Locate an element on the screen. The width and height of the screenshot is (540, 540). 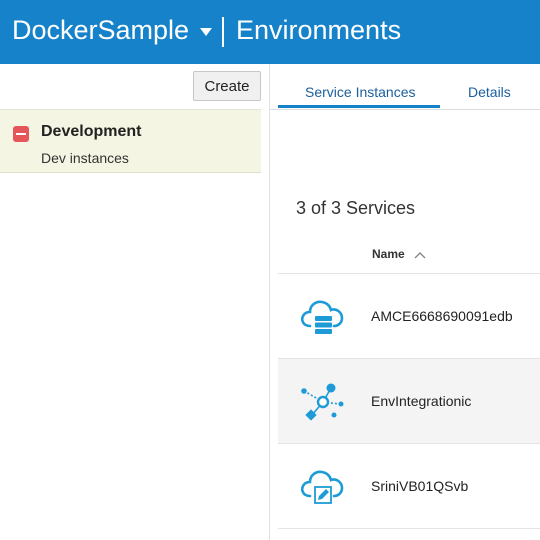
tab-service-instances: Service Instances is located at coordinates (360, 92).